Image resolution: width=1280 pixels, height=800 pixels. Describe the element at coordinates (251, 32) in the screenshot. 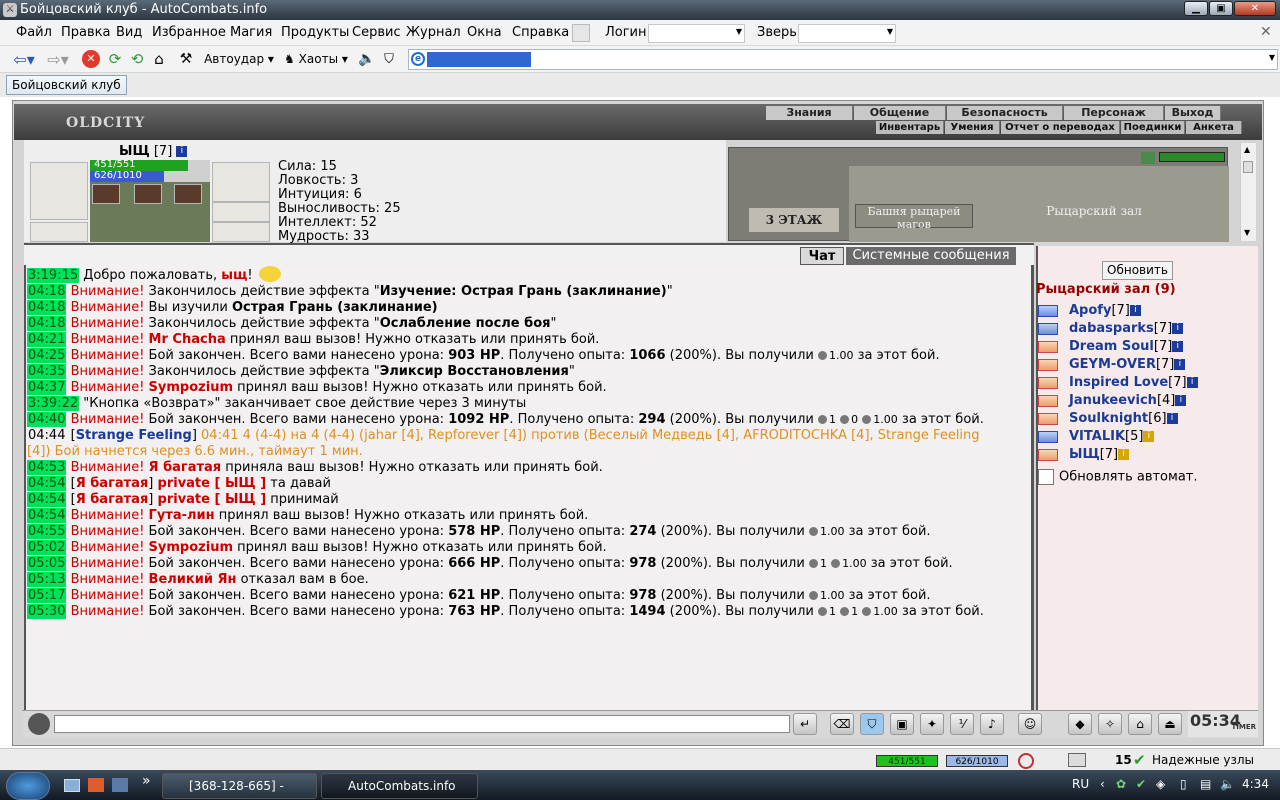

I see `menu-magic: Магия` at that location.